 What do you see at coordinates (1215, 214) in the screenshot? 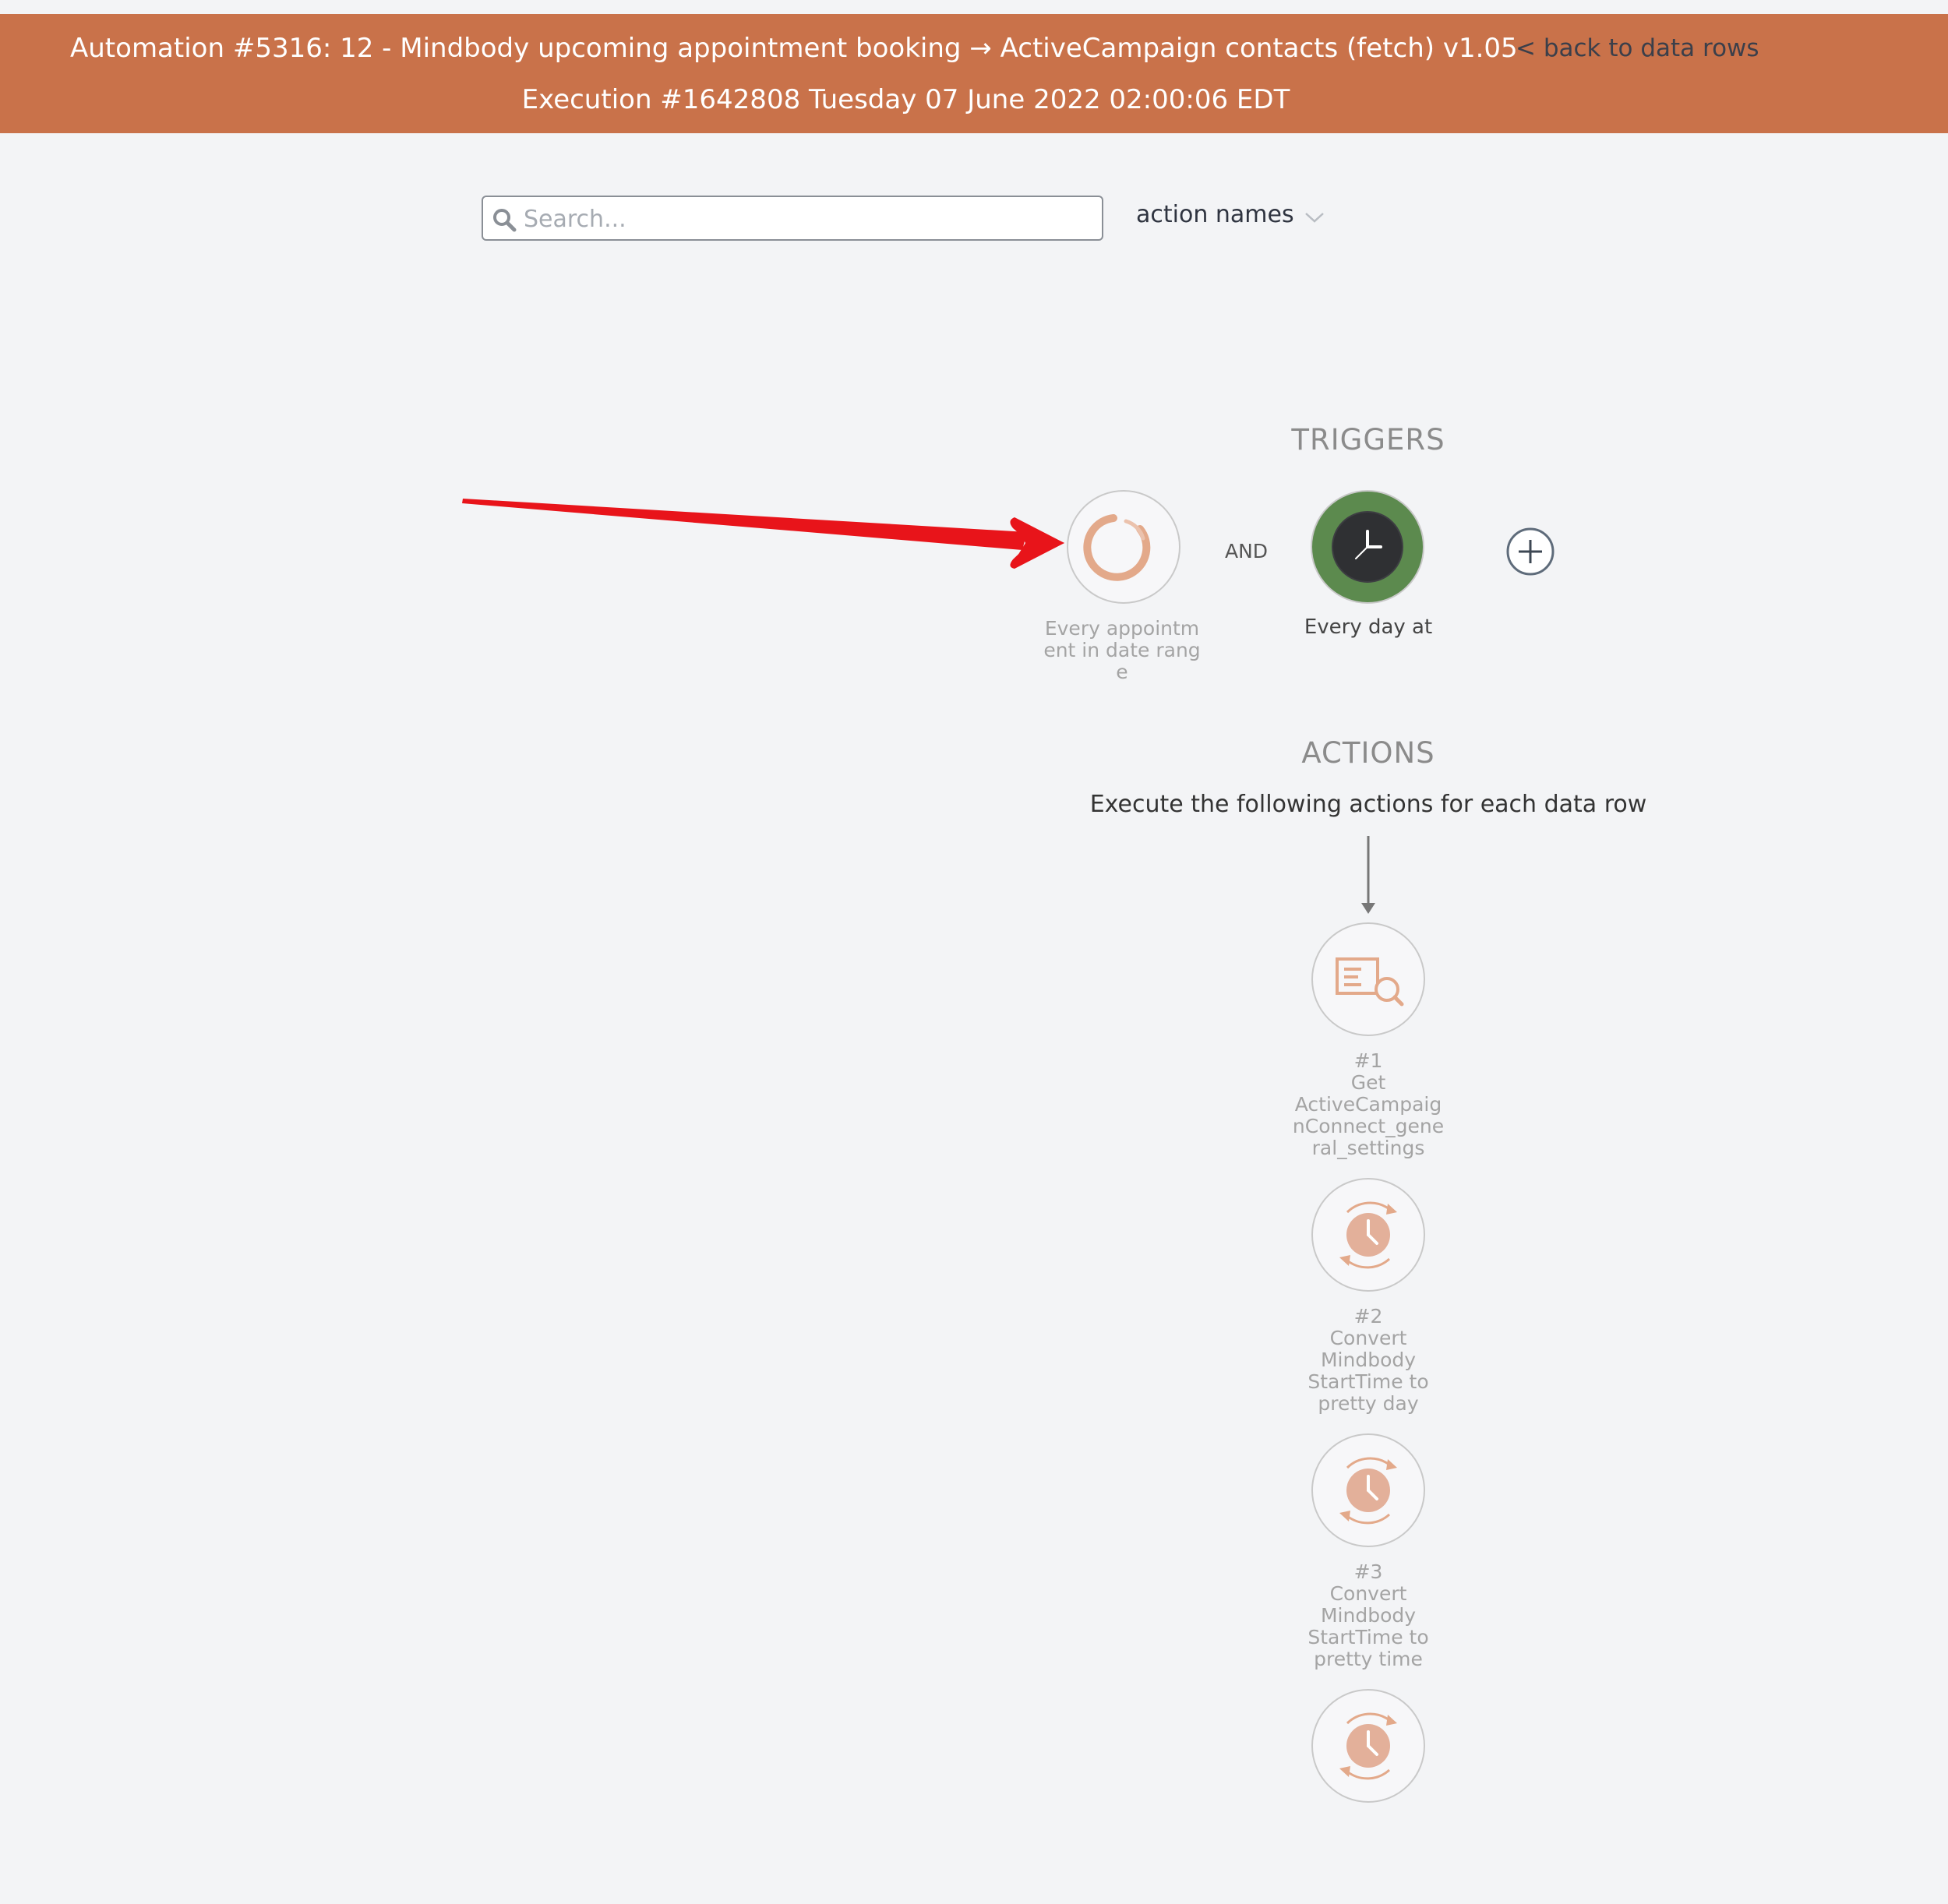
I see `dropdown-selected-label: action names` at bounding box center [1215, 214].